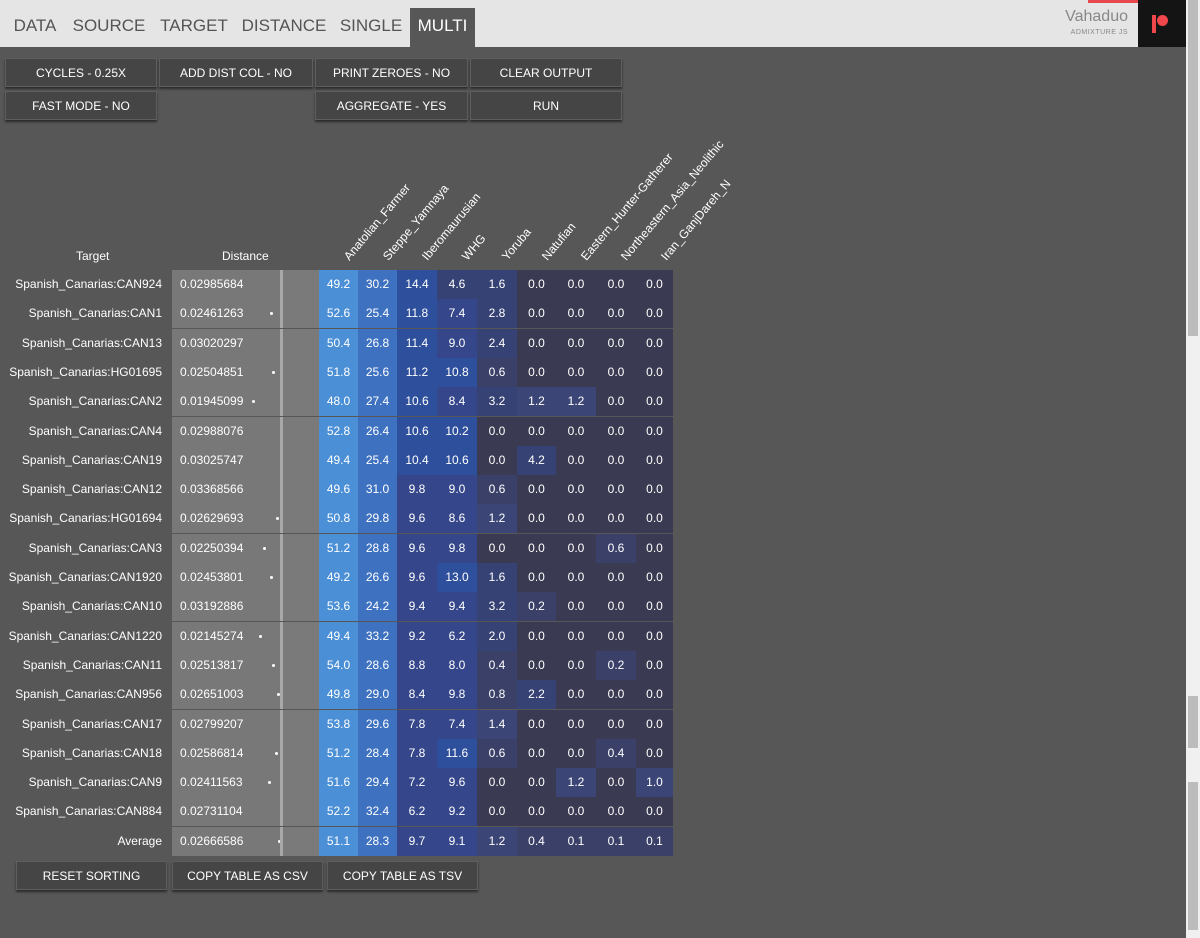 This screenshot has height=938, width=1200. What do you see at coordinates (284, 27) in the screenshot?
I see `tab-distance: DISTANCE` at bounding box center [284, 27].